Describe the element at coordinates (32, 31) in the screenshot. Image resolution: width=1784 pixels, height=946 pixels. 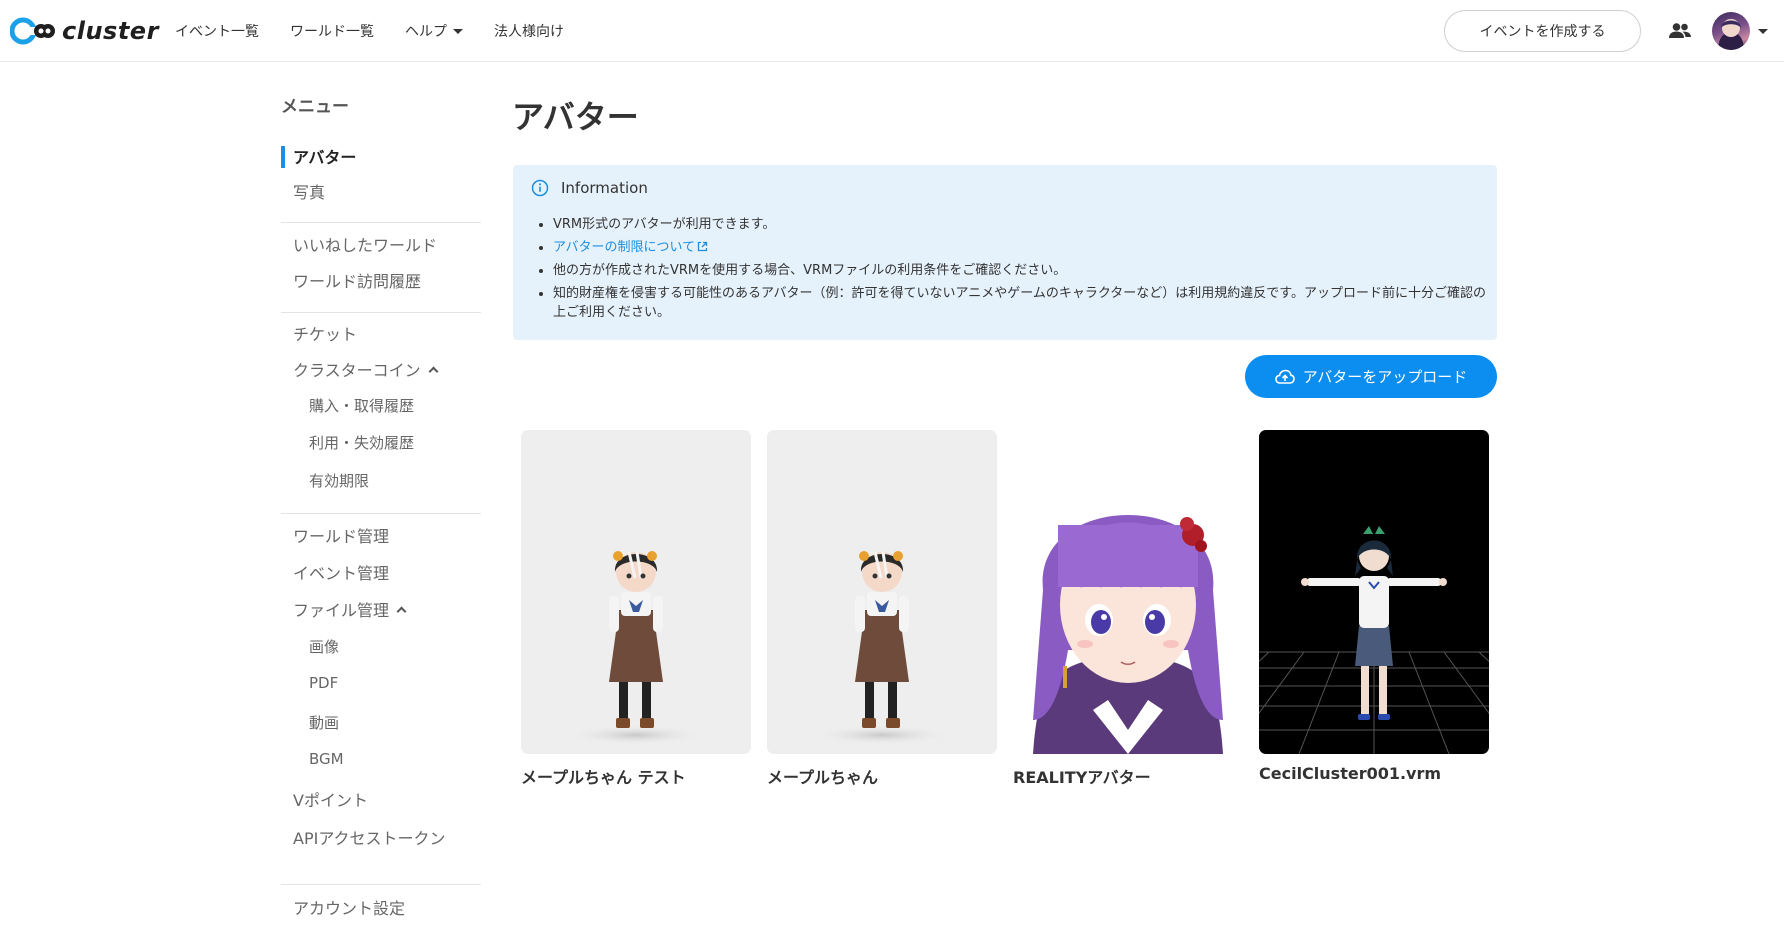
I see `cluster-logo-icon` at that location.